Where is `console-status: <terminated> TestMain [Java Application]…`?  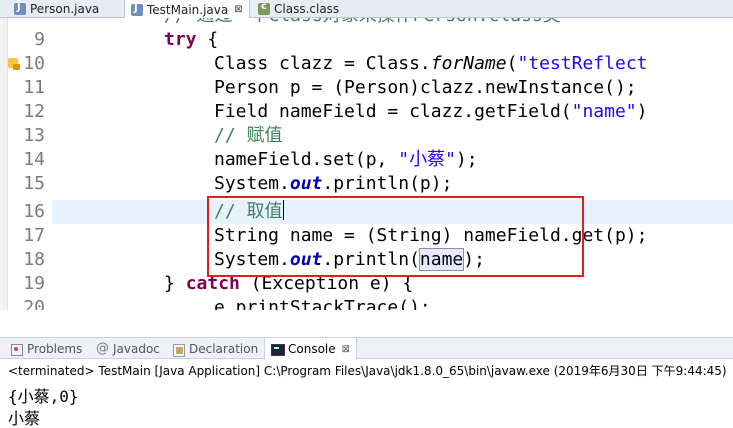
console-status: <terminated> TestMain [Java Application]… is located at coordinates (367, 371).